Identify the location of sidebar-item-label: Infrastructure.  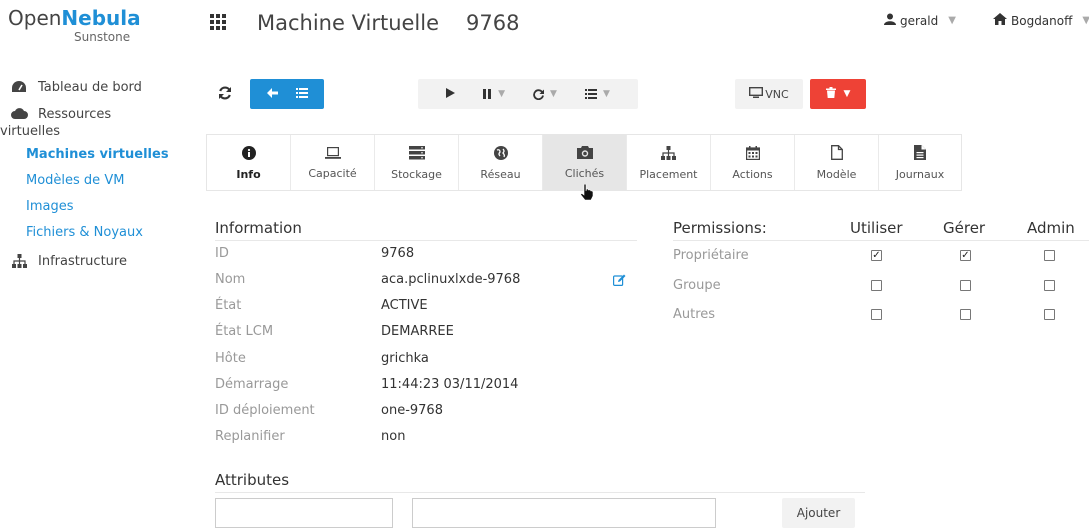
(82, 261).